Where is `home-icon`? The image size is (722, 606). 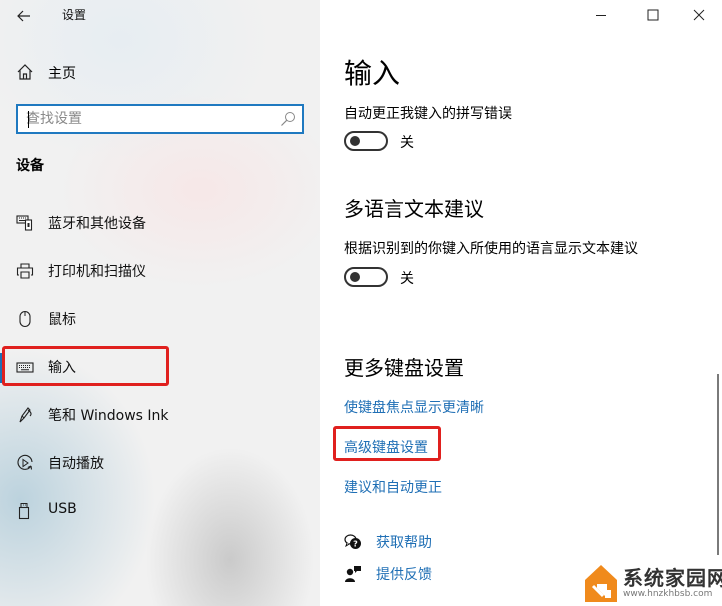
home-icon is located at coordinates (25, 72).